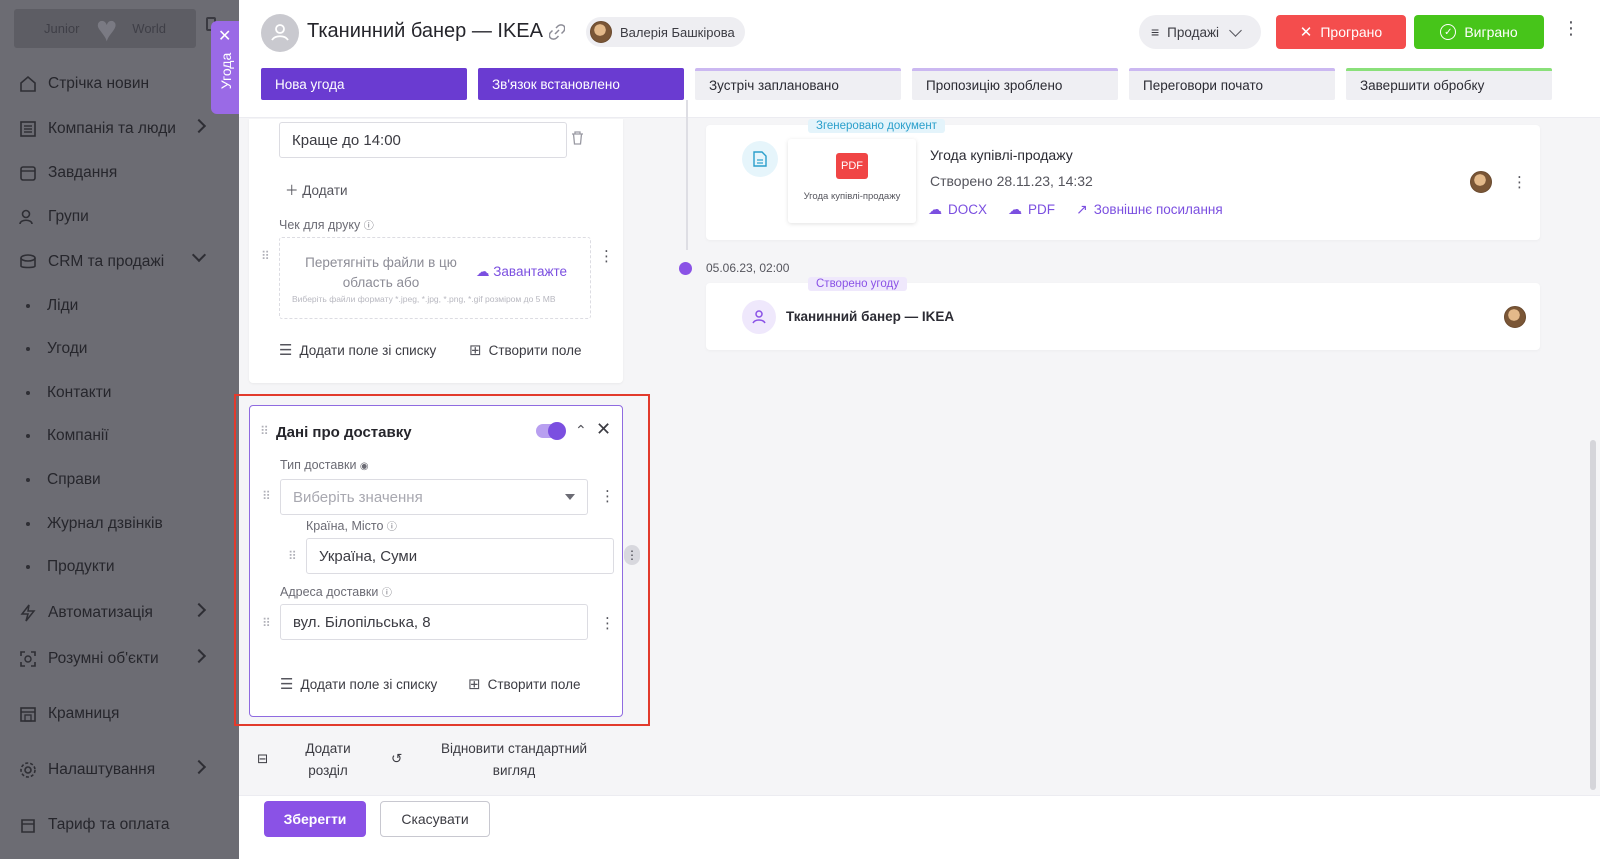 The image size is (1600, 859). I want to click on save-button: Зберегти, so click(315, 819).